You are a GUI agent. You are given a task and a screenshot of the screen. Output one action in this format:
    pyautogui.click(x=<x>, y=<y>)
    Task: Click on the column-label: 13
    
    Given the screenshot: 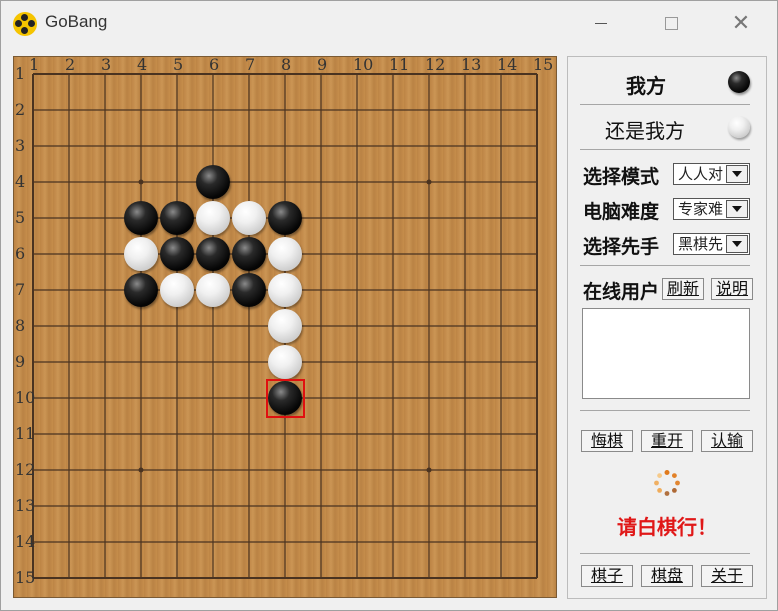 What is the action you would take?
    pyautogui.click(x=471, y=64)
    